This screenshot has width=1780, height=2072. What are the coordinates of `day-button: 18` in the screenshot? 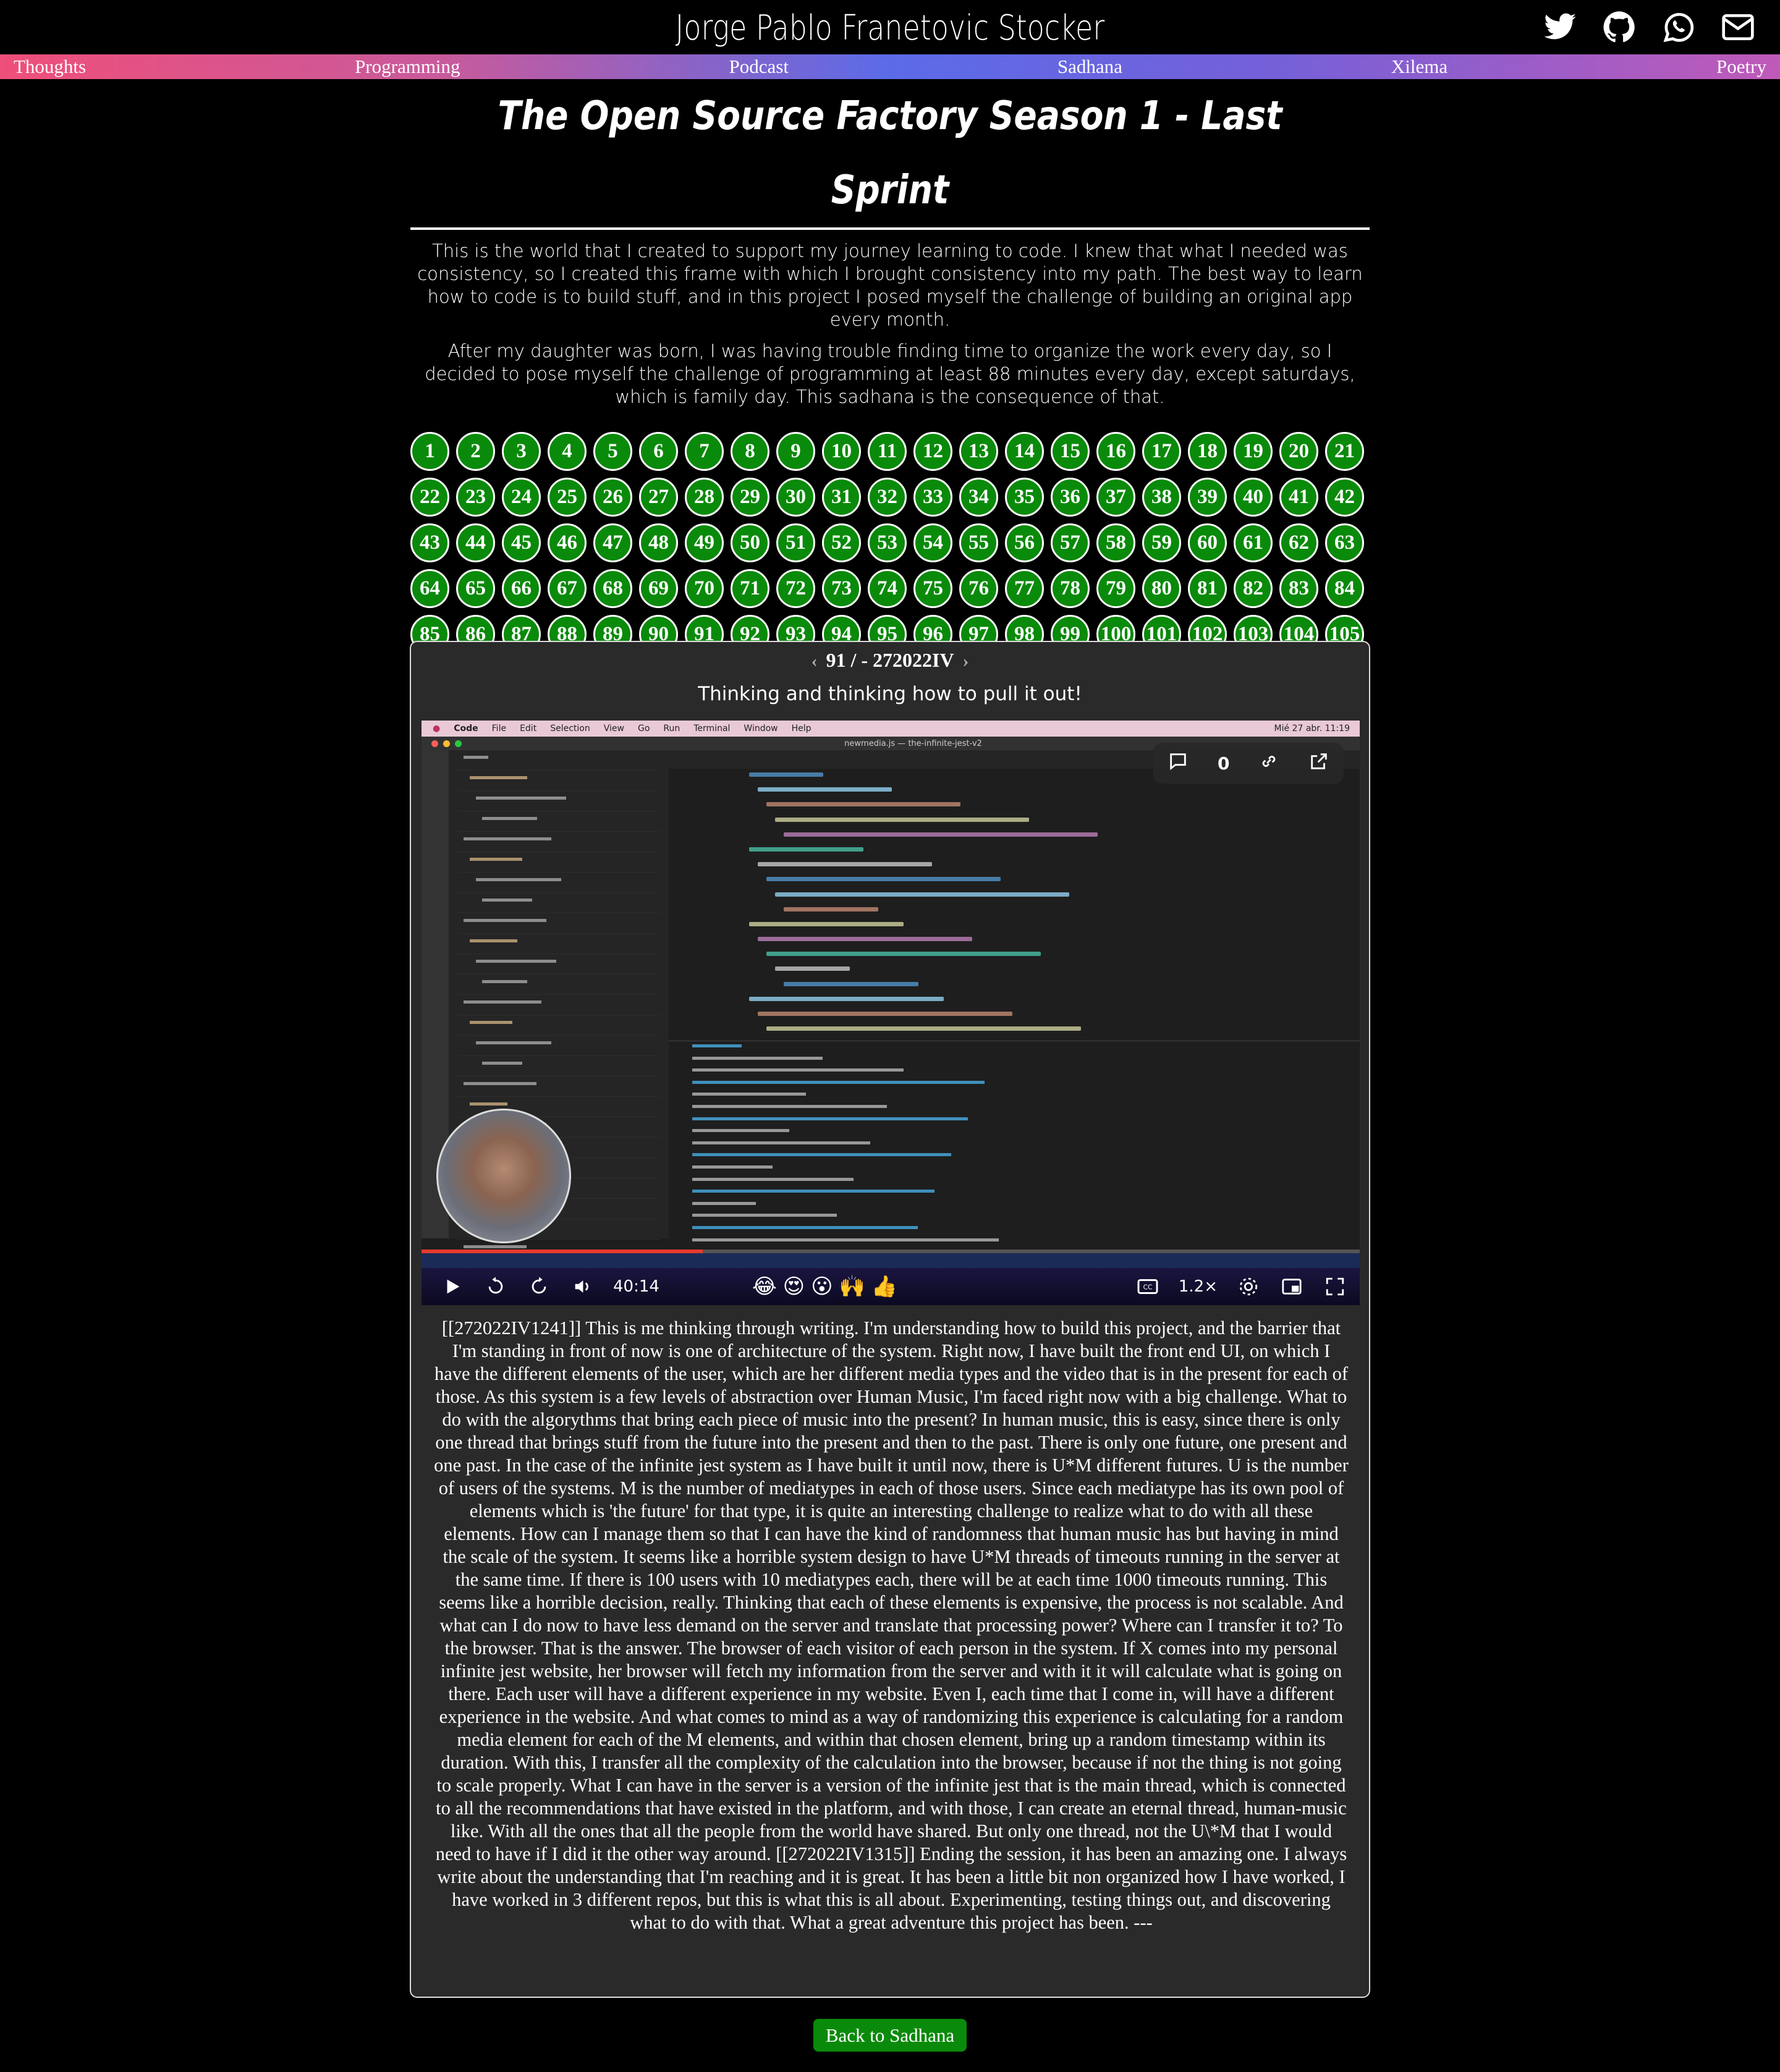 It's located at (1207, 451).